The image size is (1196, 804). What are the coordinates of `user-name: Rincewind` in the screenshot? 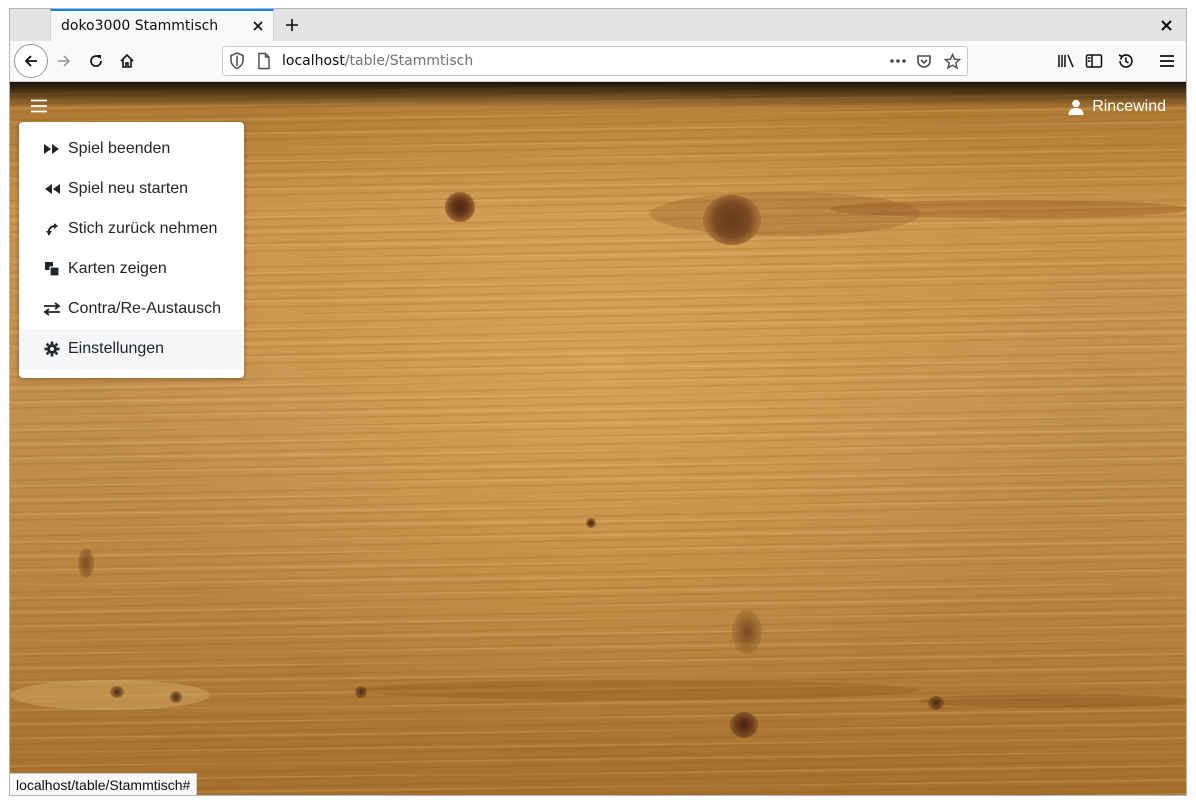 It's located at (1129, 106).